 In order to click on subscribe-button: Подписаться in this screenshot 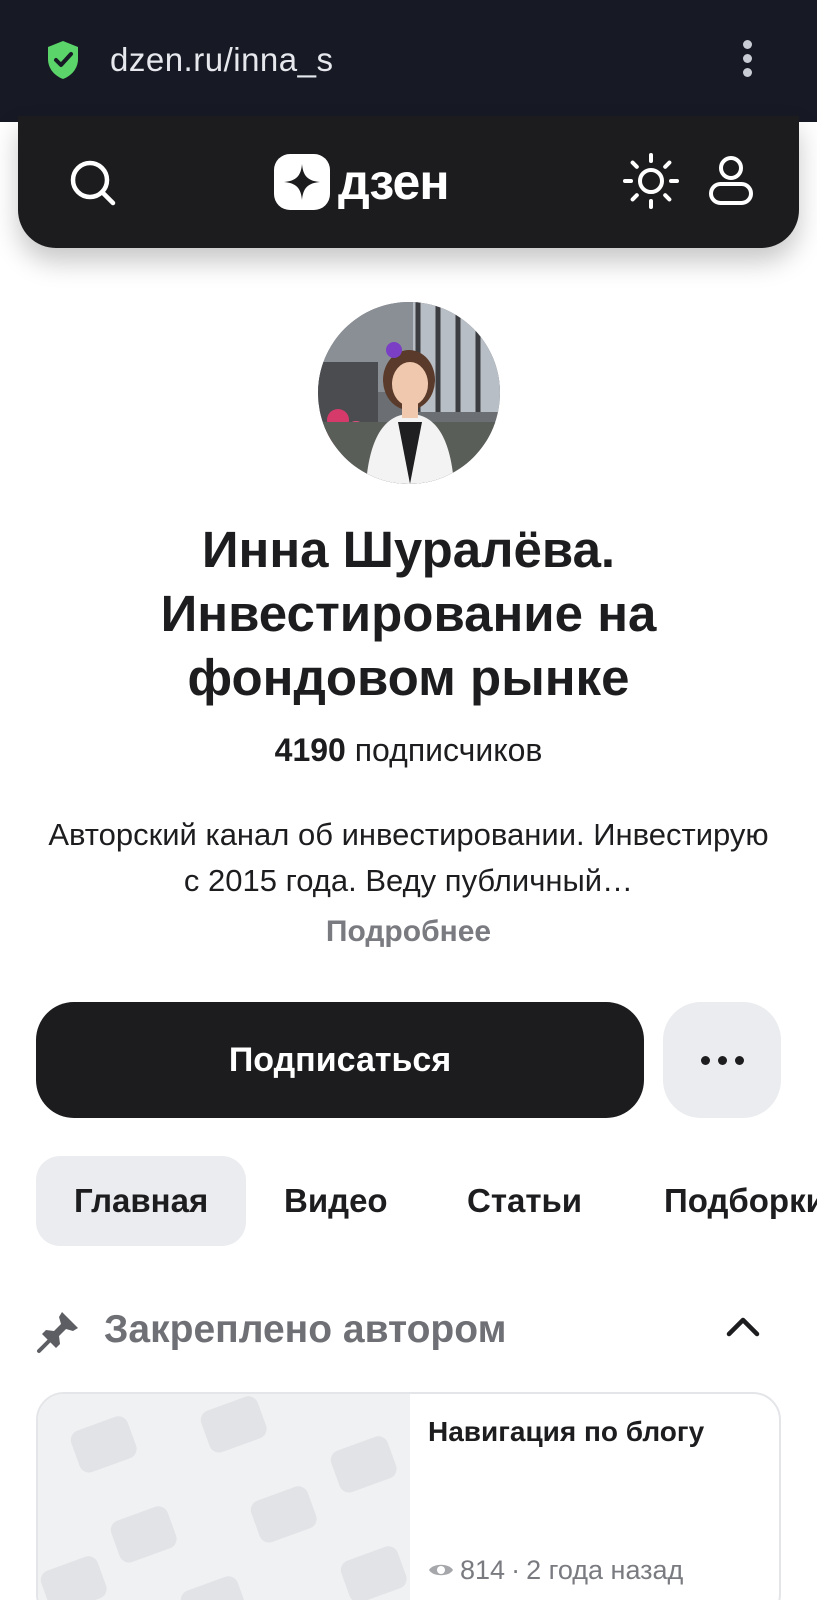, I will do `click(340, 1060)`.